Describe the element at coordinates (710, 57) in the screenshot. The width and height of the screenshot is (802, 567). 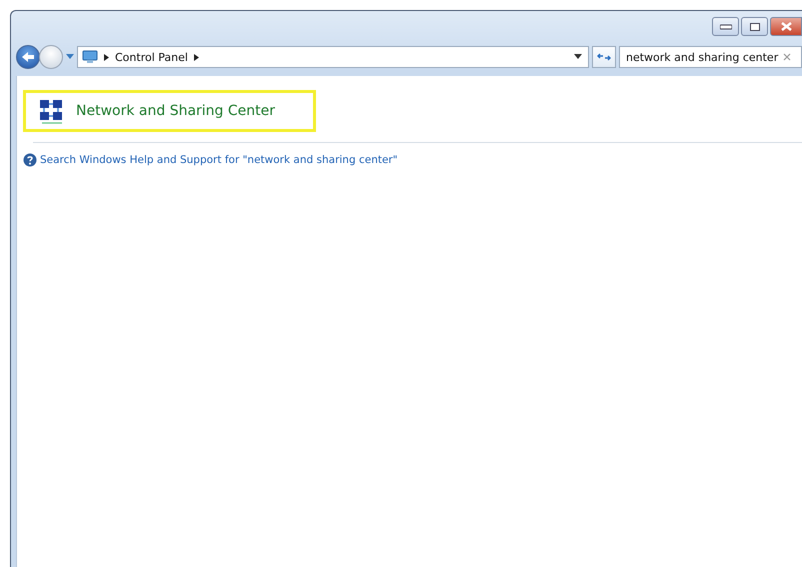
I see `search-field: network and sharing center` at that location.